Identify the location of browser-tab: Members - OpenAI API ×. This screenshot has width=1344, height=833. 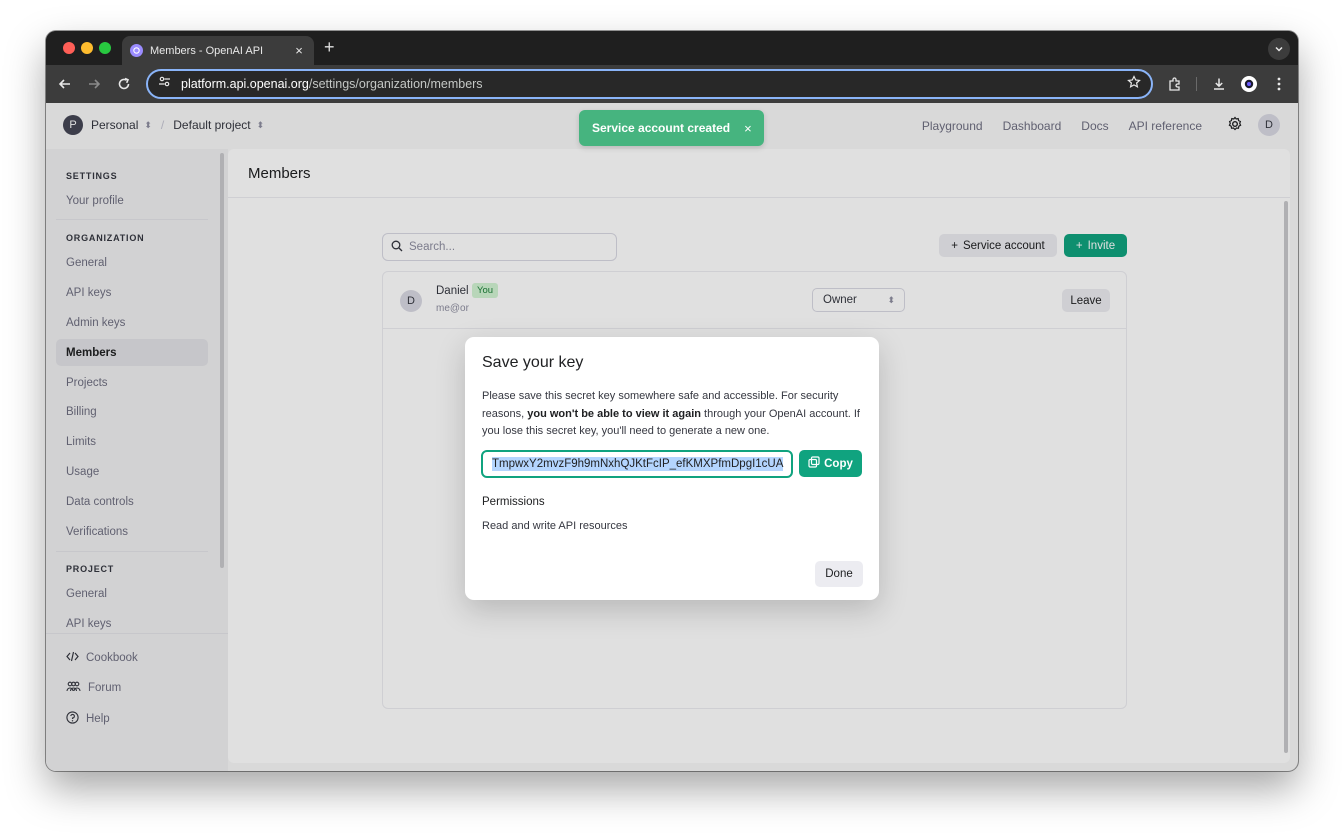
(218, 50).